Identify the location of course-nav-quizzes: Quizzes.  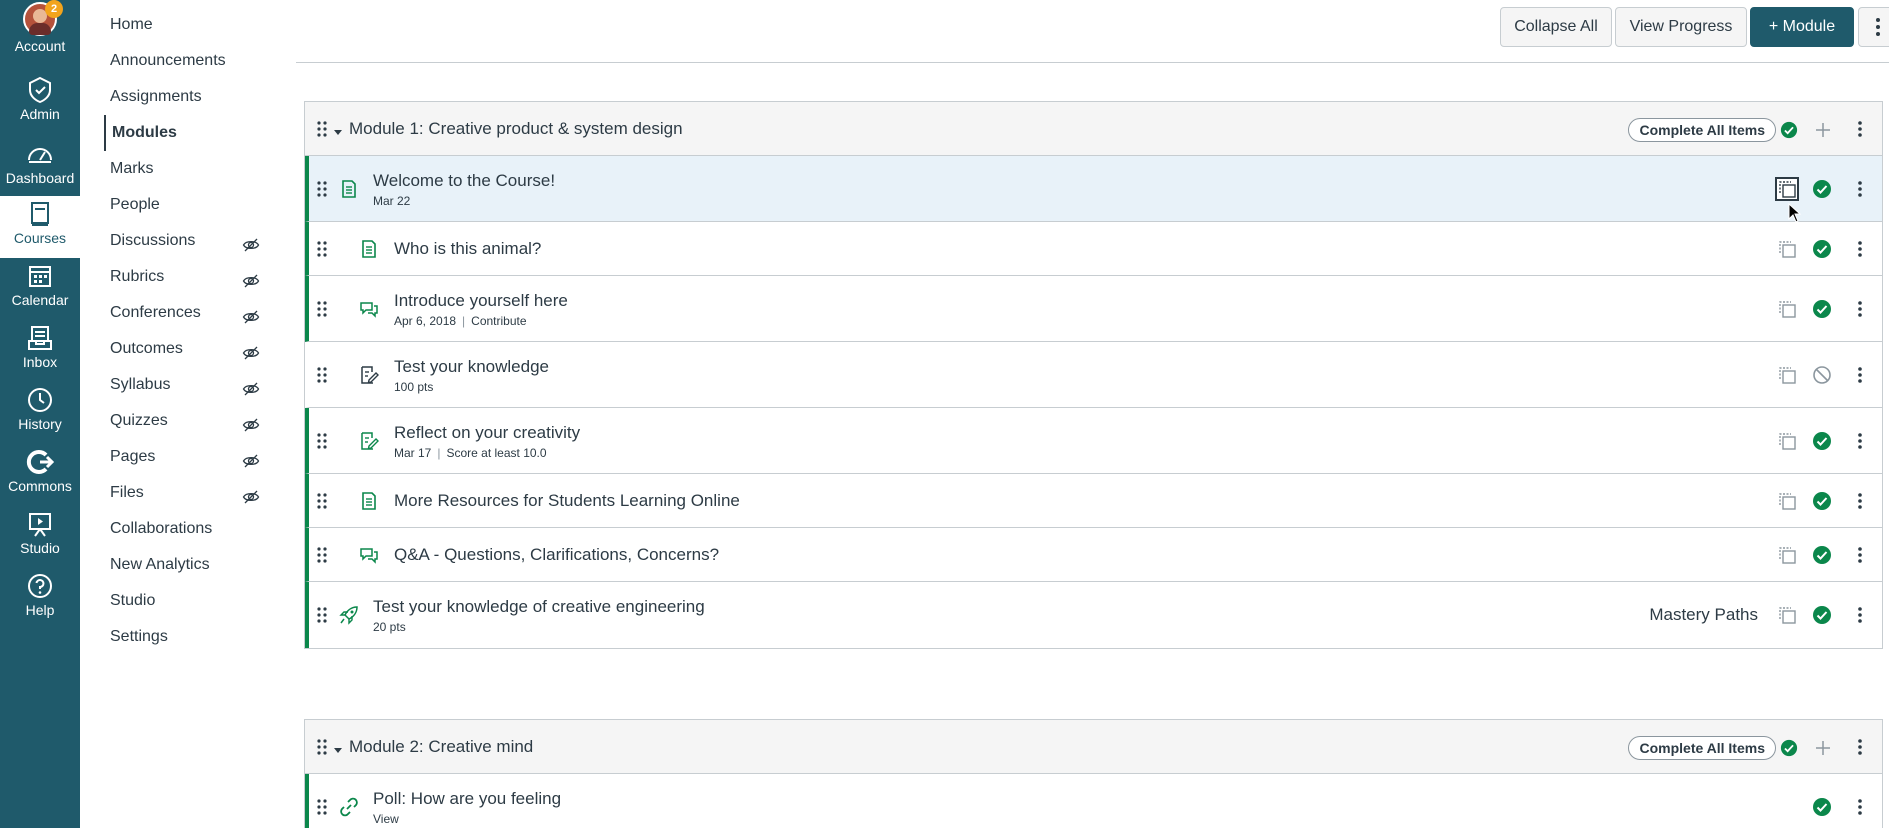
(185, 421).